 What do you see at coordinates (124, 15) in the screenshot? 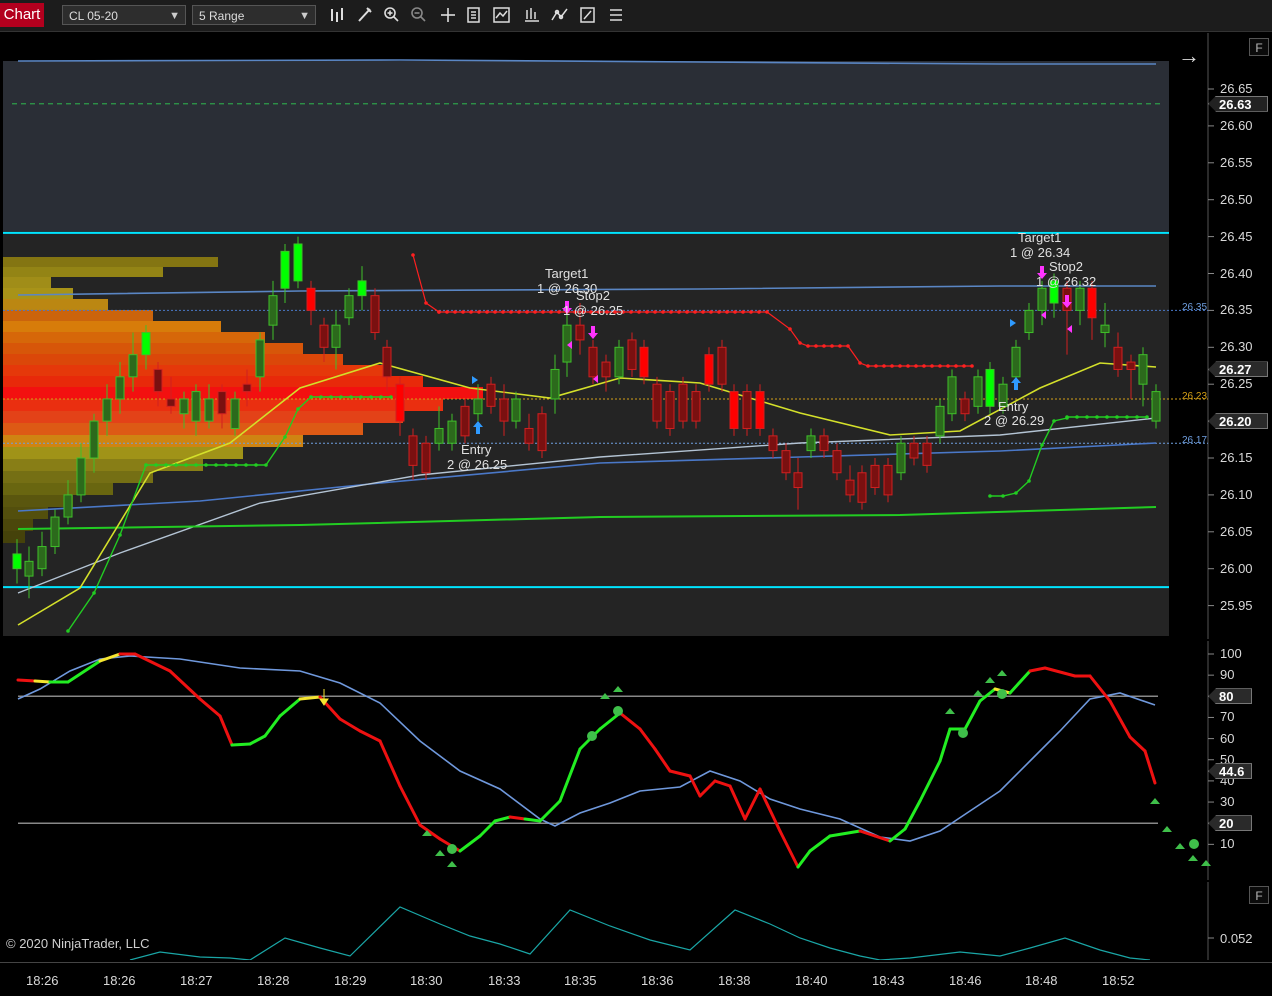
I see `instrument-selector: CL 05-20 ▼` at bounding box center [124, 15].